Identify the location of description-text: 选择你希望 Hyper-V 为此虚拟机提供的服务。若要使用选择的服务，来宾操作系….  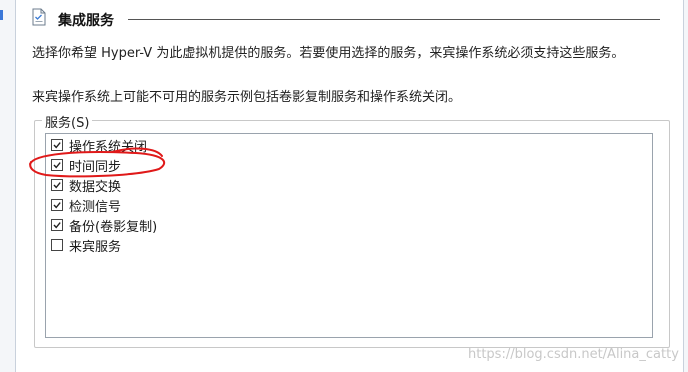
(328, 53).